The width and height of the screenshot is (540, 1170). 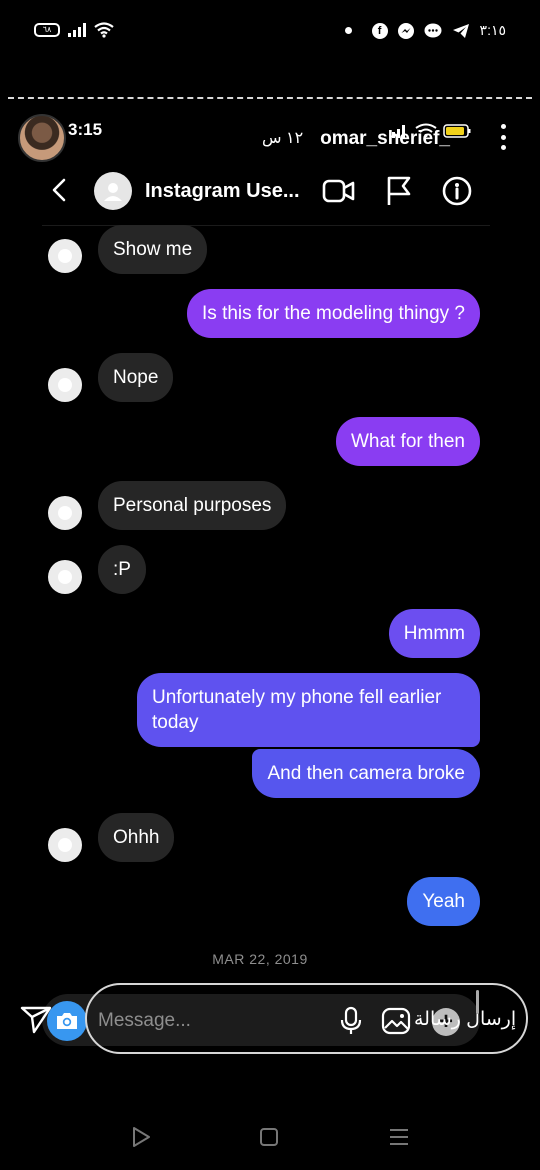 I want to click on nav-menu-icon, so click(x=399, y=1137).